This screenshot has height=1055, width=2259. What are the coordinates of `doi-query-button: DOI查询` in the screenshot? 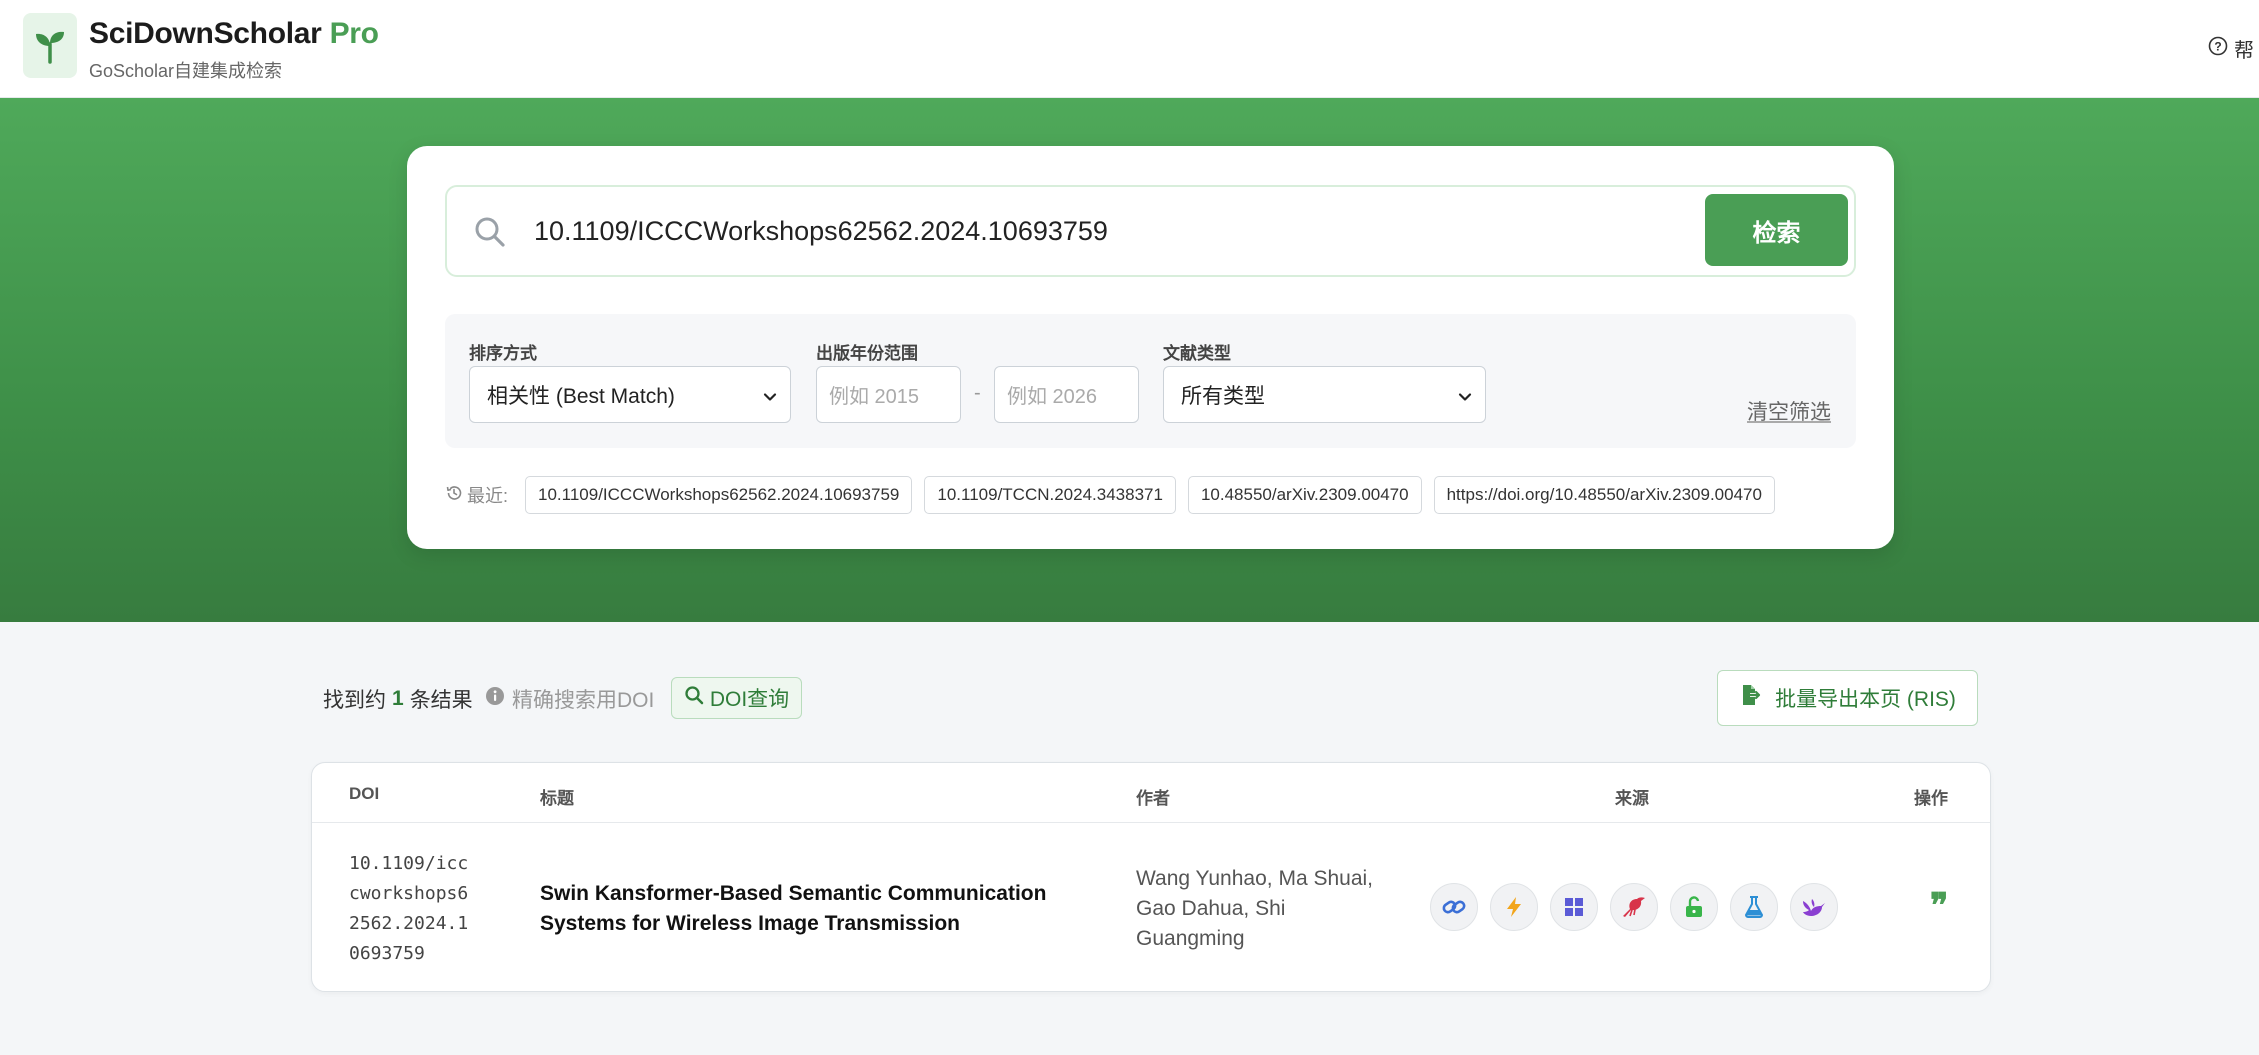 It's located at (736, 698).